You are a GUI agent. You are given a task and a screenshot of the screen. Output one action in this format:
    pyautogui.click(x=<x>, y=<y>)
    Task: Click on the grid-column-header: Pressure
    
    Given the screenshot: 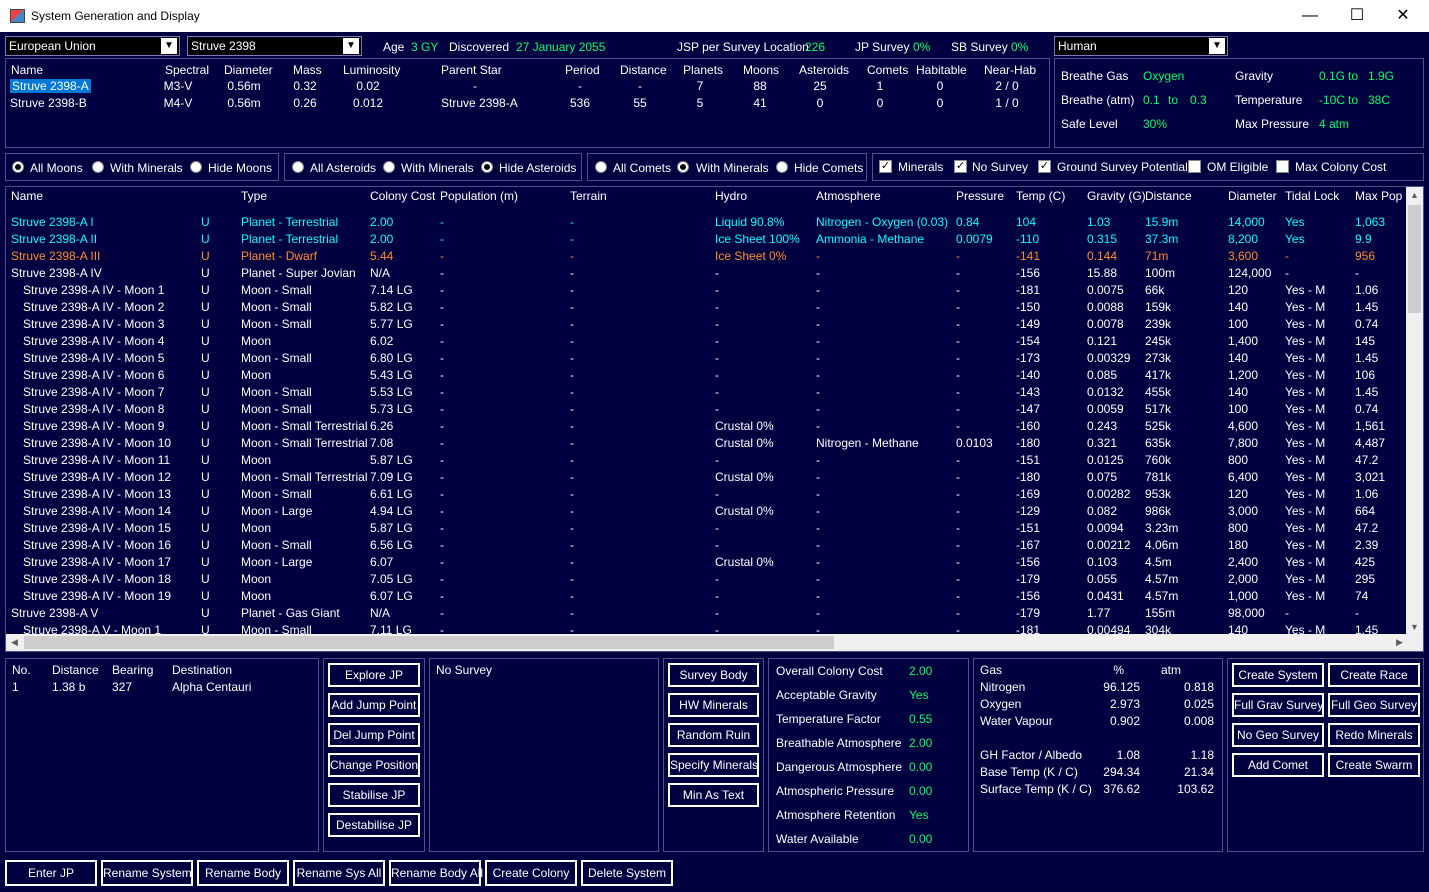 What is the action you would take?
    pyautogui.click(x=980, y=196)
    